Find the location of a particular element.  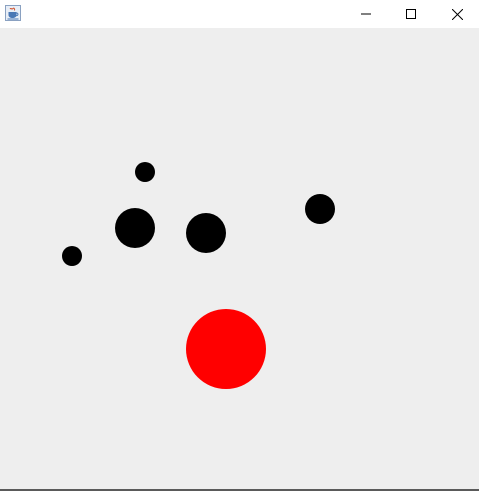

minimize-icon is located at coordinates (366, 14).